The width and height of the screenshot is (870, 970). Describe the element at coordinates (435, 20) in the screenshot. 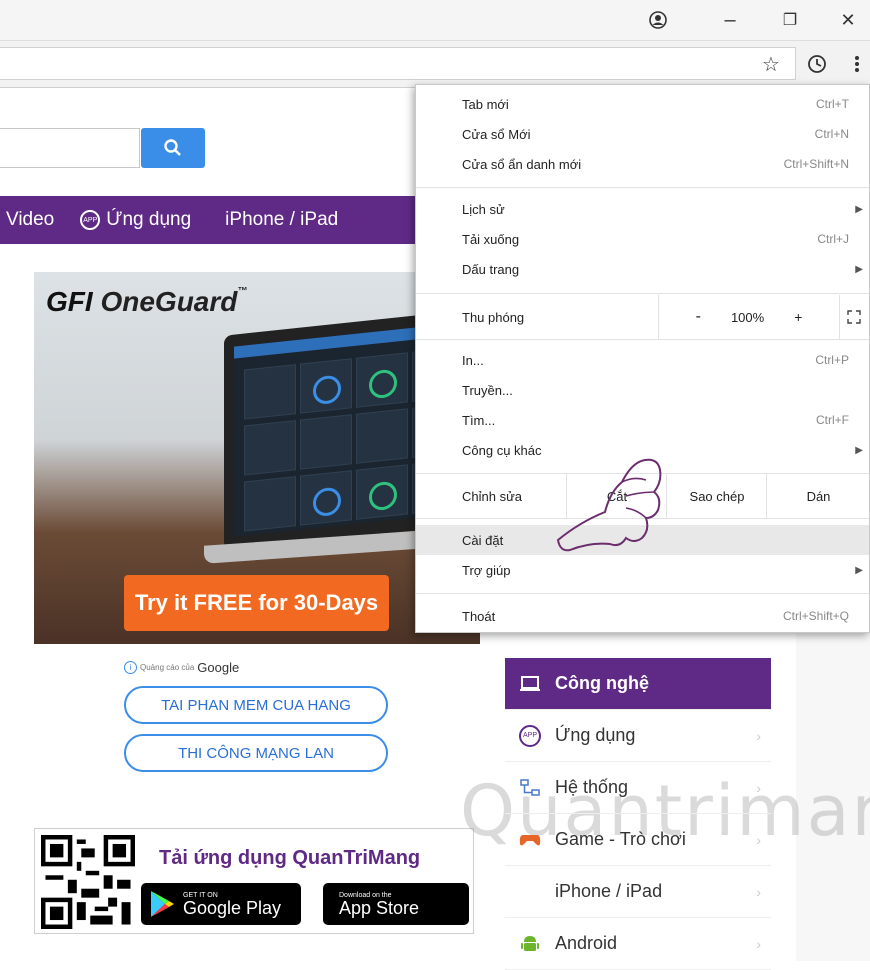

I see `window-title-bar: – ❐ ✕` at that location.